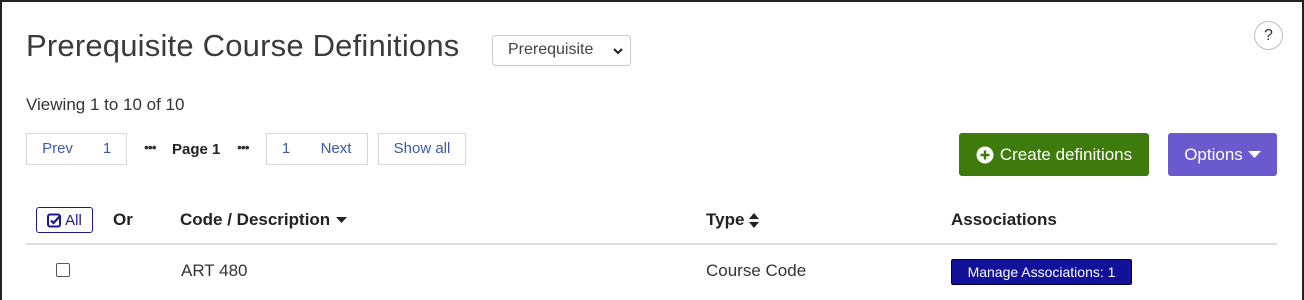 Image resolution: width=1304 pixels, height=300 pixels. I want to click on row-checkbox, so click(63, 270).